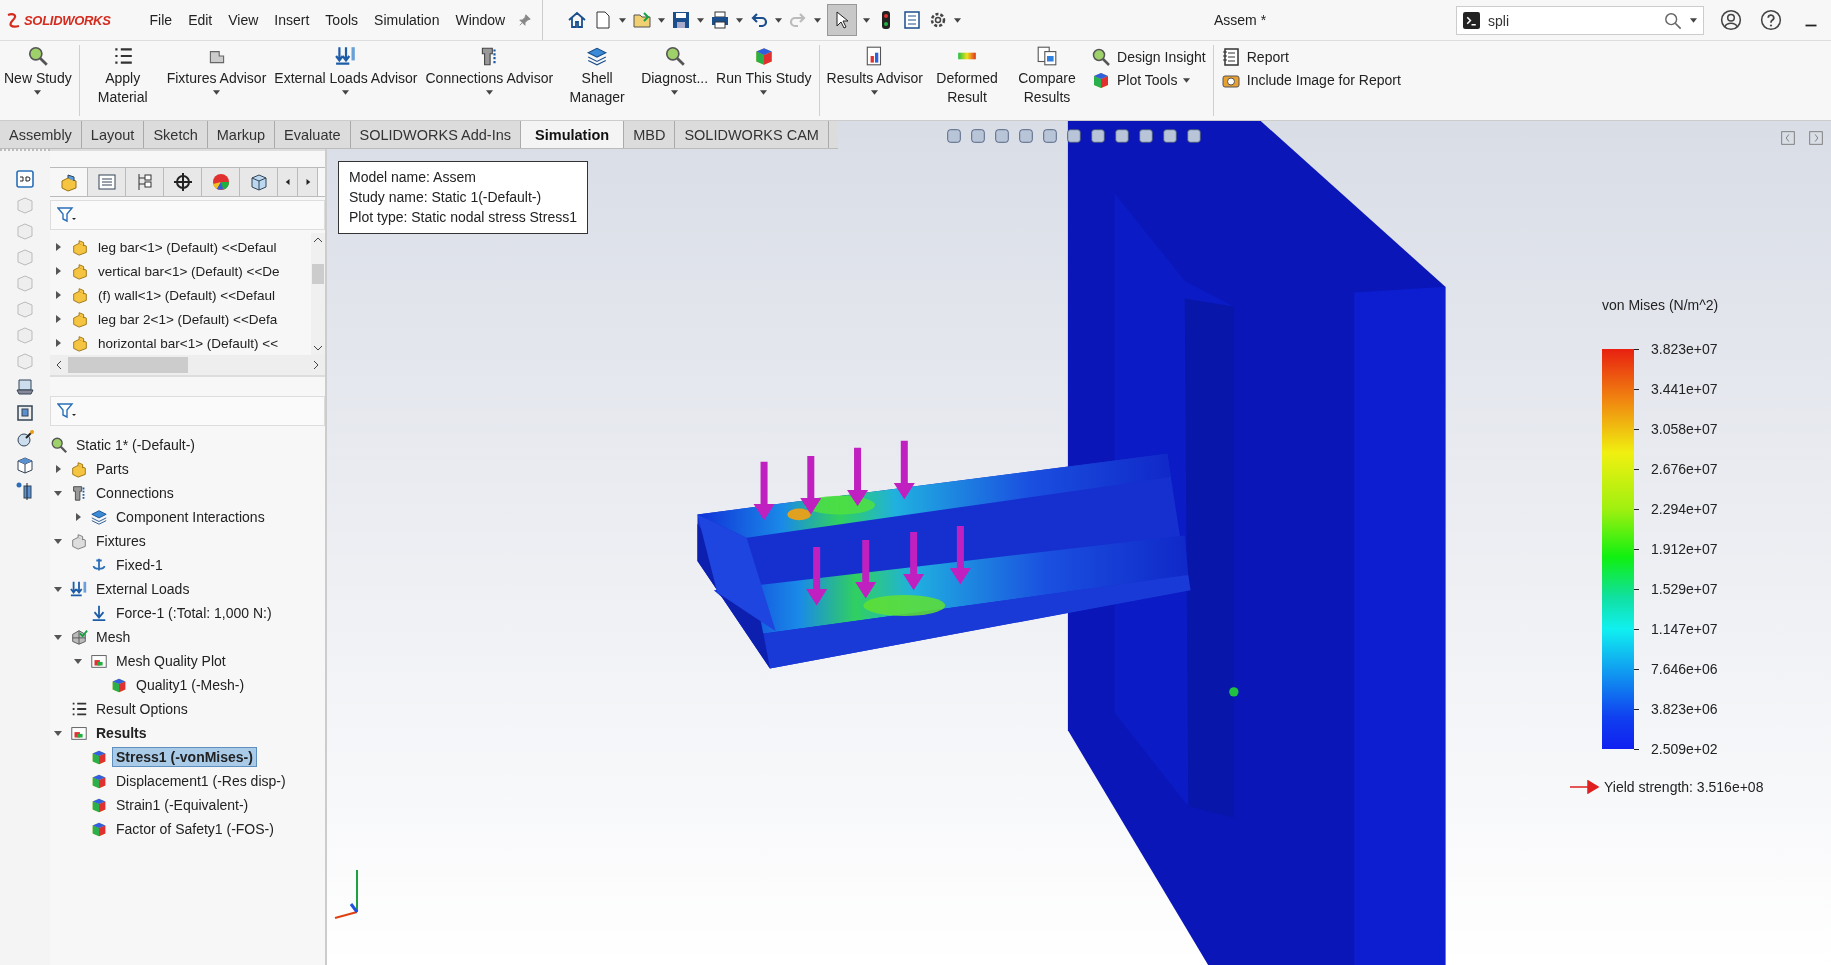 This screenshot has width=1831, height=965. I want to click on user-icon, so click(1731, 20).